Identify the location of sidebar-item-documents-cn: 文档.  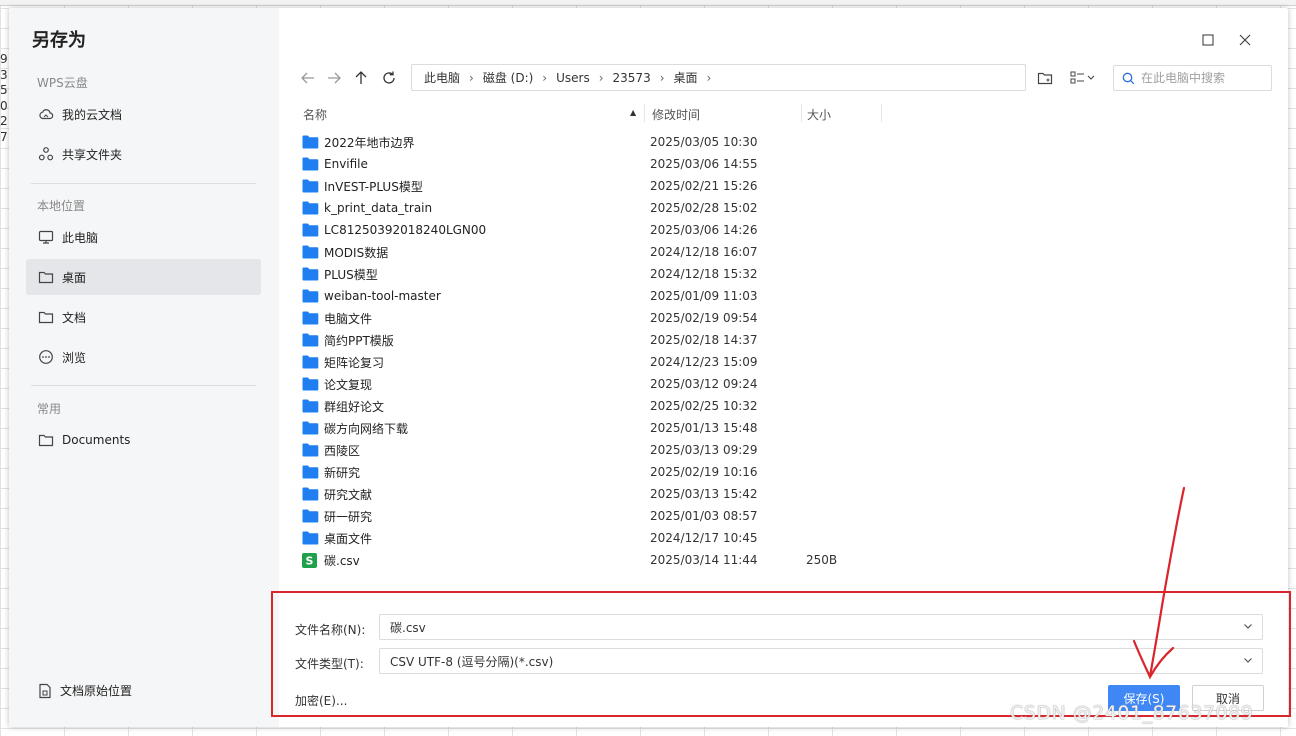
(143, 317).